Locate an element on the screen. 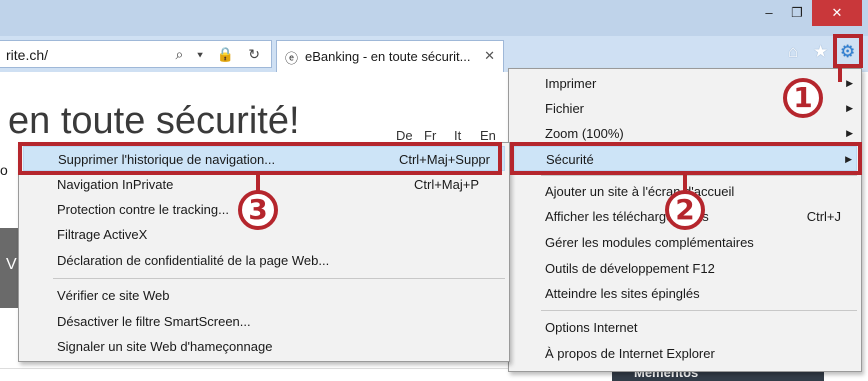 The image size is (868, 381). lang-it: It is located at coordinates (457, 135).